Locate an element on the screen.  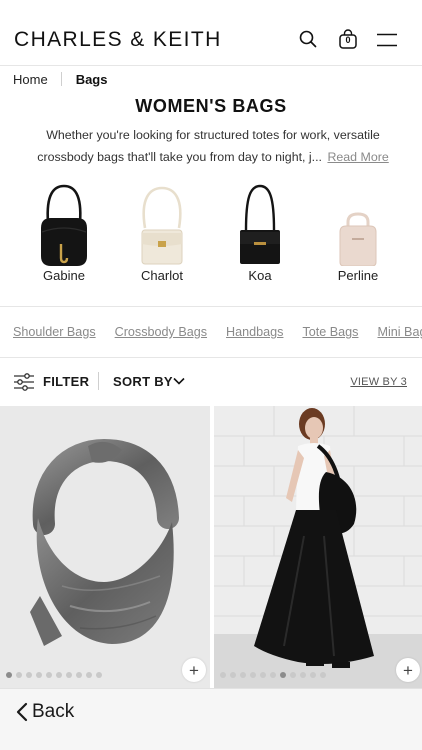
view-by-toggle: VIEW BY 3 is located at coordinates (378, 382).